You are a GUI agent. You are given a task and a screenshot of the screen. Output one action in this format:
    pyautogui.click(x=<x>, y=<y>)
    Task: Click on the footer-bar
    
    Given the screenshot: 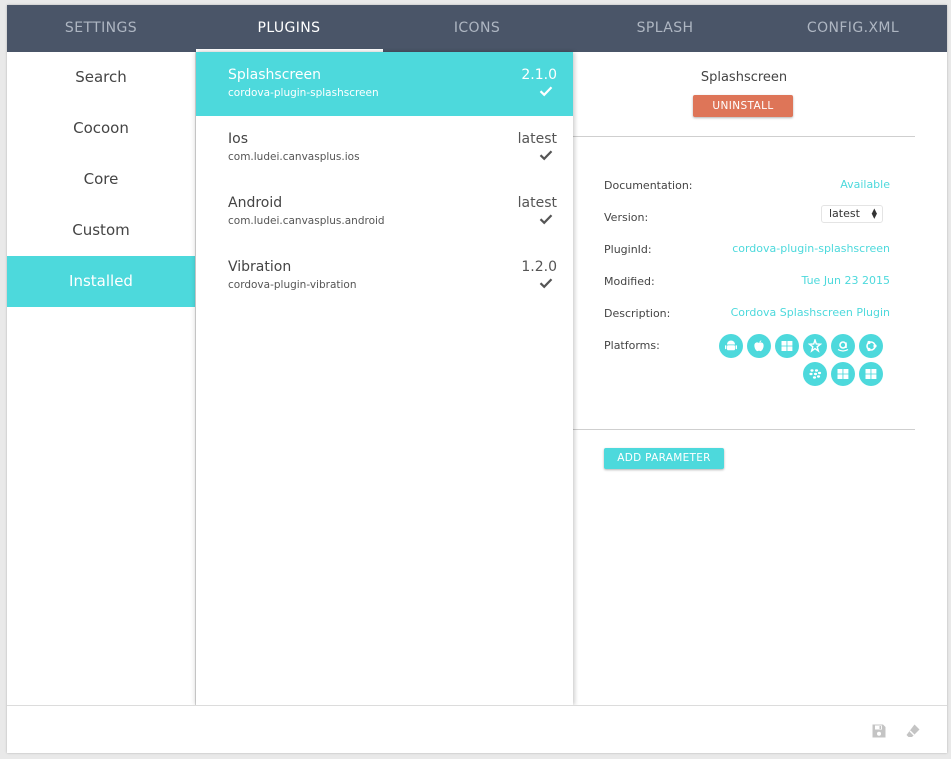 What is the action you would take?
    pyautogui.click(x=477, y=729)
    